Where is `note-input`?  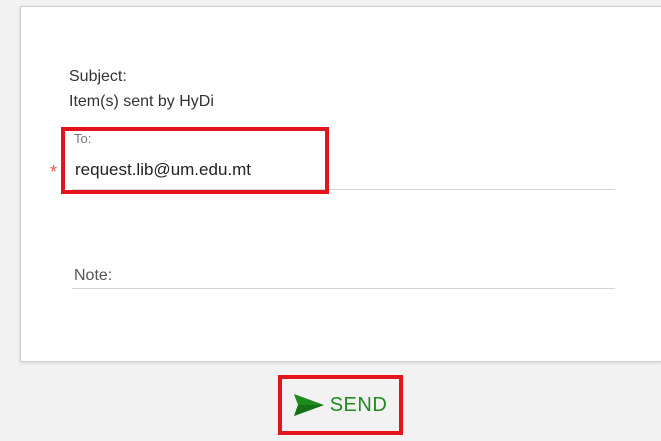
note-input is located at coordinates (343, 274).